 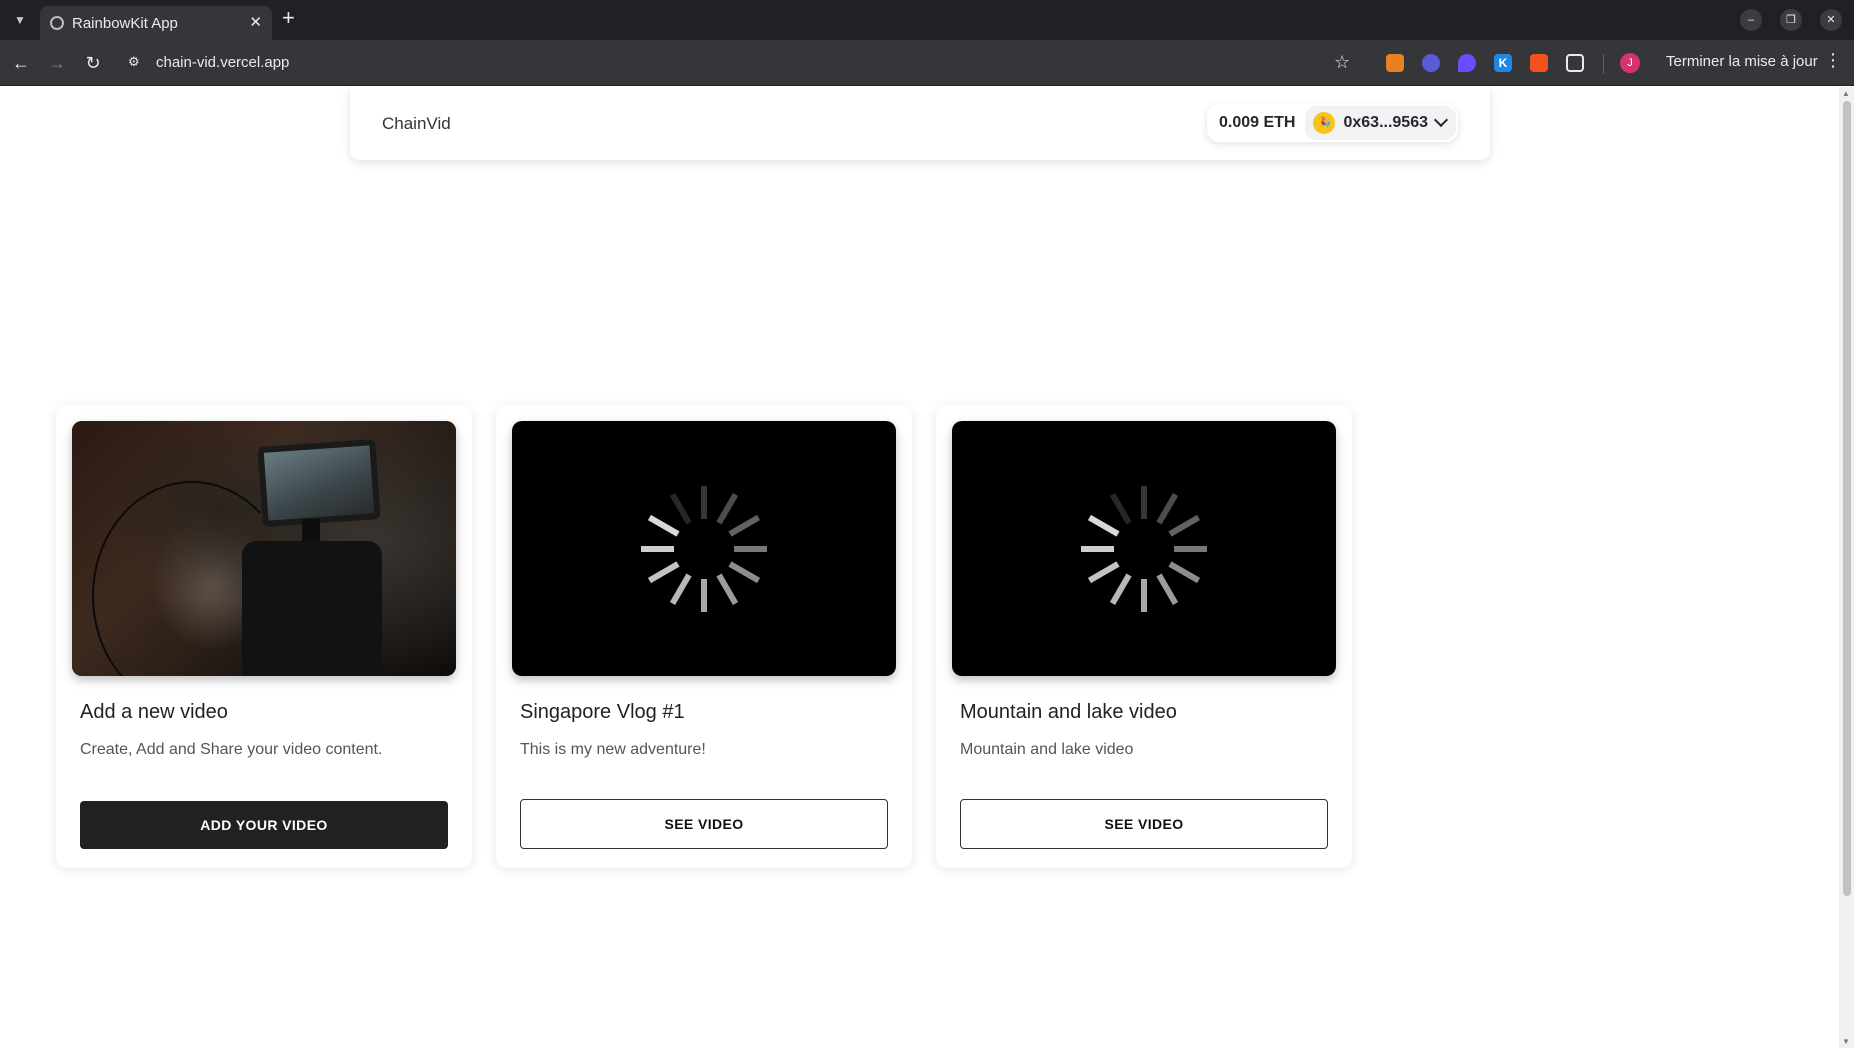 I want to click on scroll-up-icon: ▲, so click(x=1846, y=93).